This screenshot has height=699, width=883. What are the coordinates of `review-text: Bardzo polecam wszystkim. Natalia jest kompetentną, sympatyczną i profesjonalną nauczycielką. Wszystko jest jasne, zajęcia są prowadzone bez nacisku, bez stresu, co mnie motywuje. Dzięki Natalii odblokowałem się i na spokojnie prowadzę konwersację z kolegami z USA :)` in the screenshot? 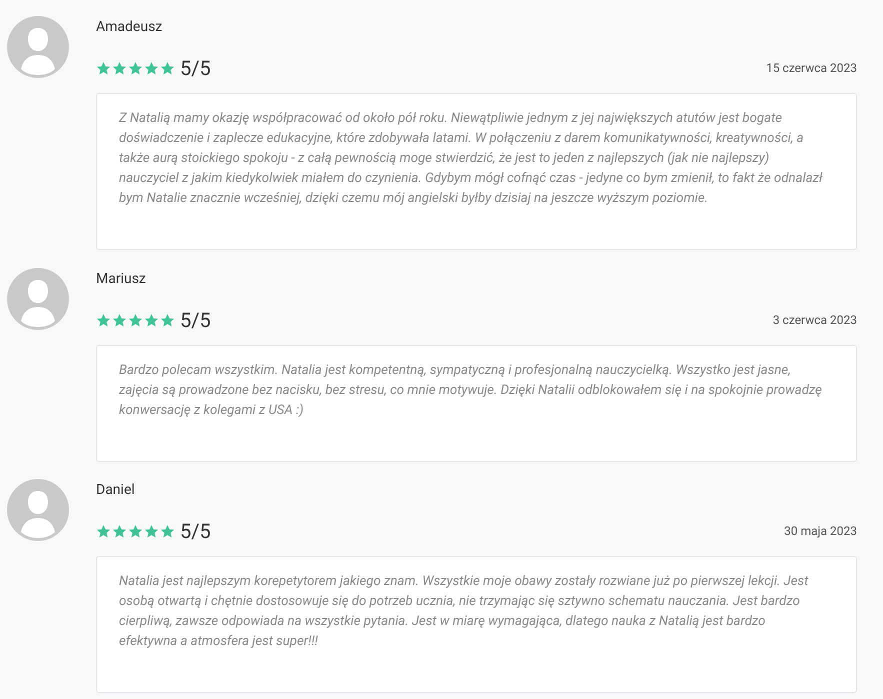 It's located at (471, 391).